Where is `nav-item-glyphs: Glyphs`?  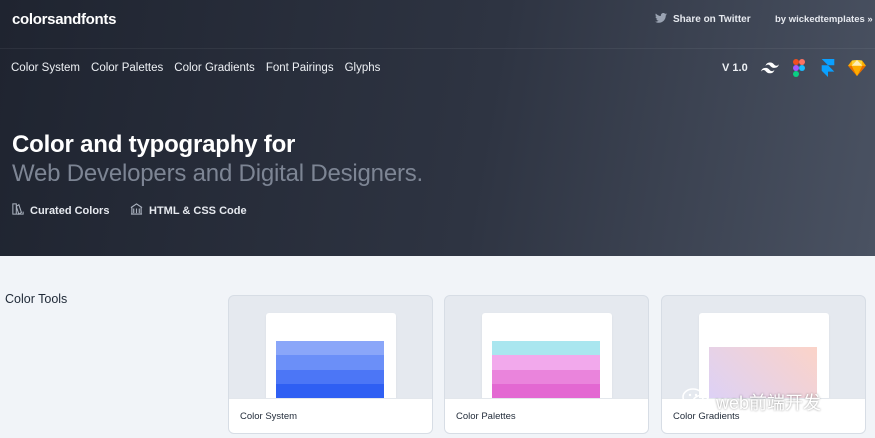
nav-item-glyphs: Glyphs is located at coordinates (363, 68).